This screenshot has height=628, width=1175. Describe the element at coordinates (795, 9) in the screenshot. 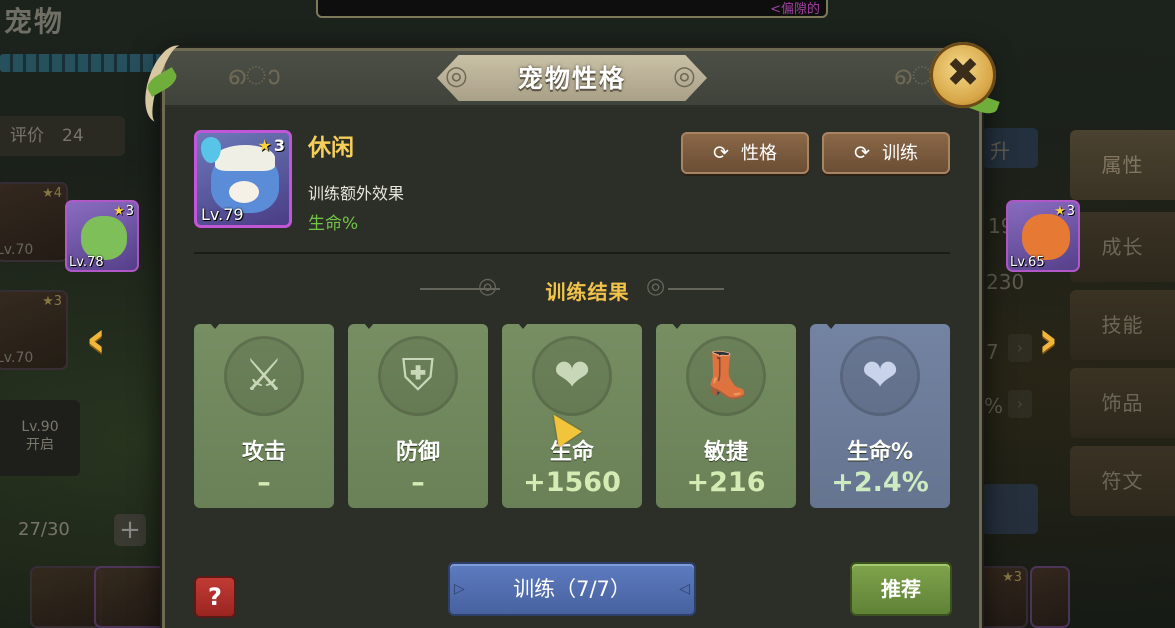

I see `top-banner-text: <偏隙的` at that location.